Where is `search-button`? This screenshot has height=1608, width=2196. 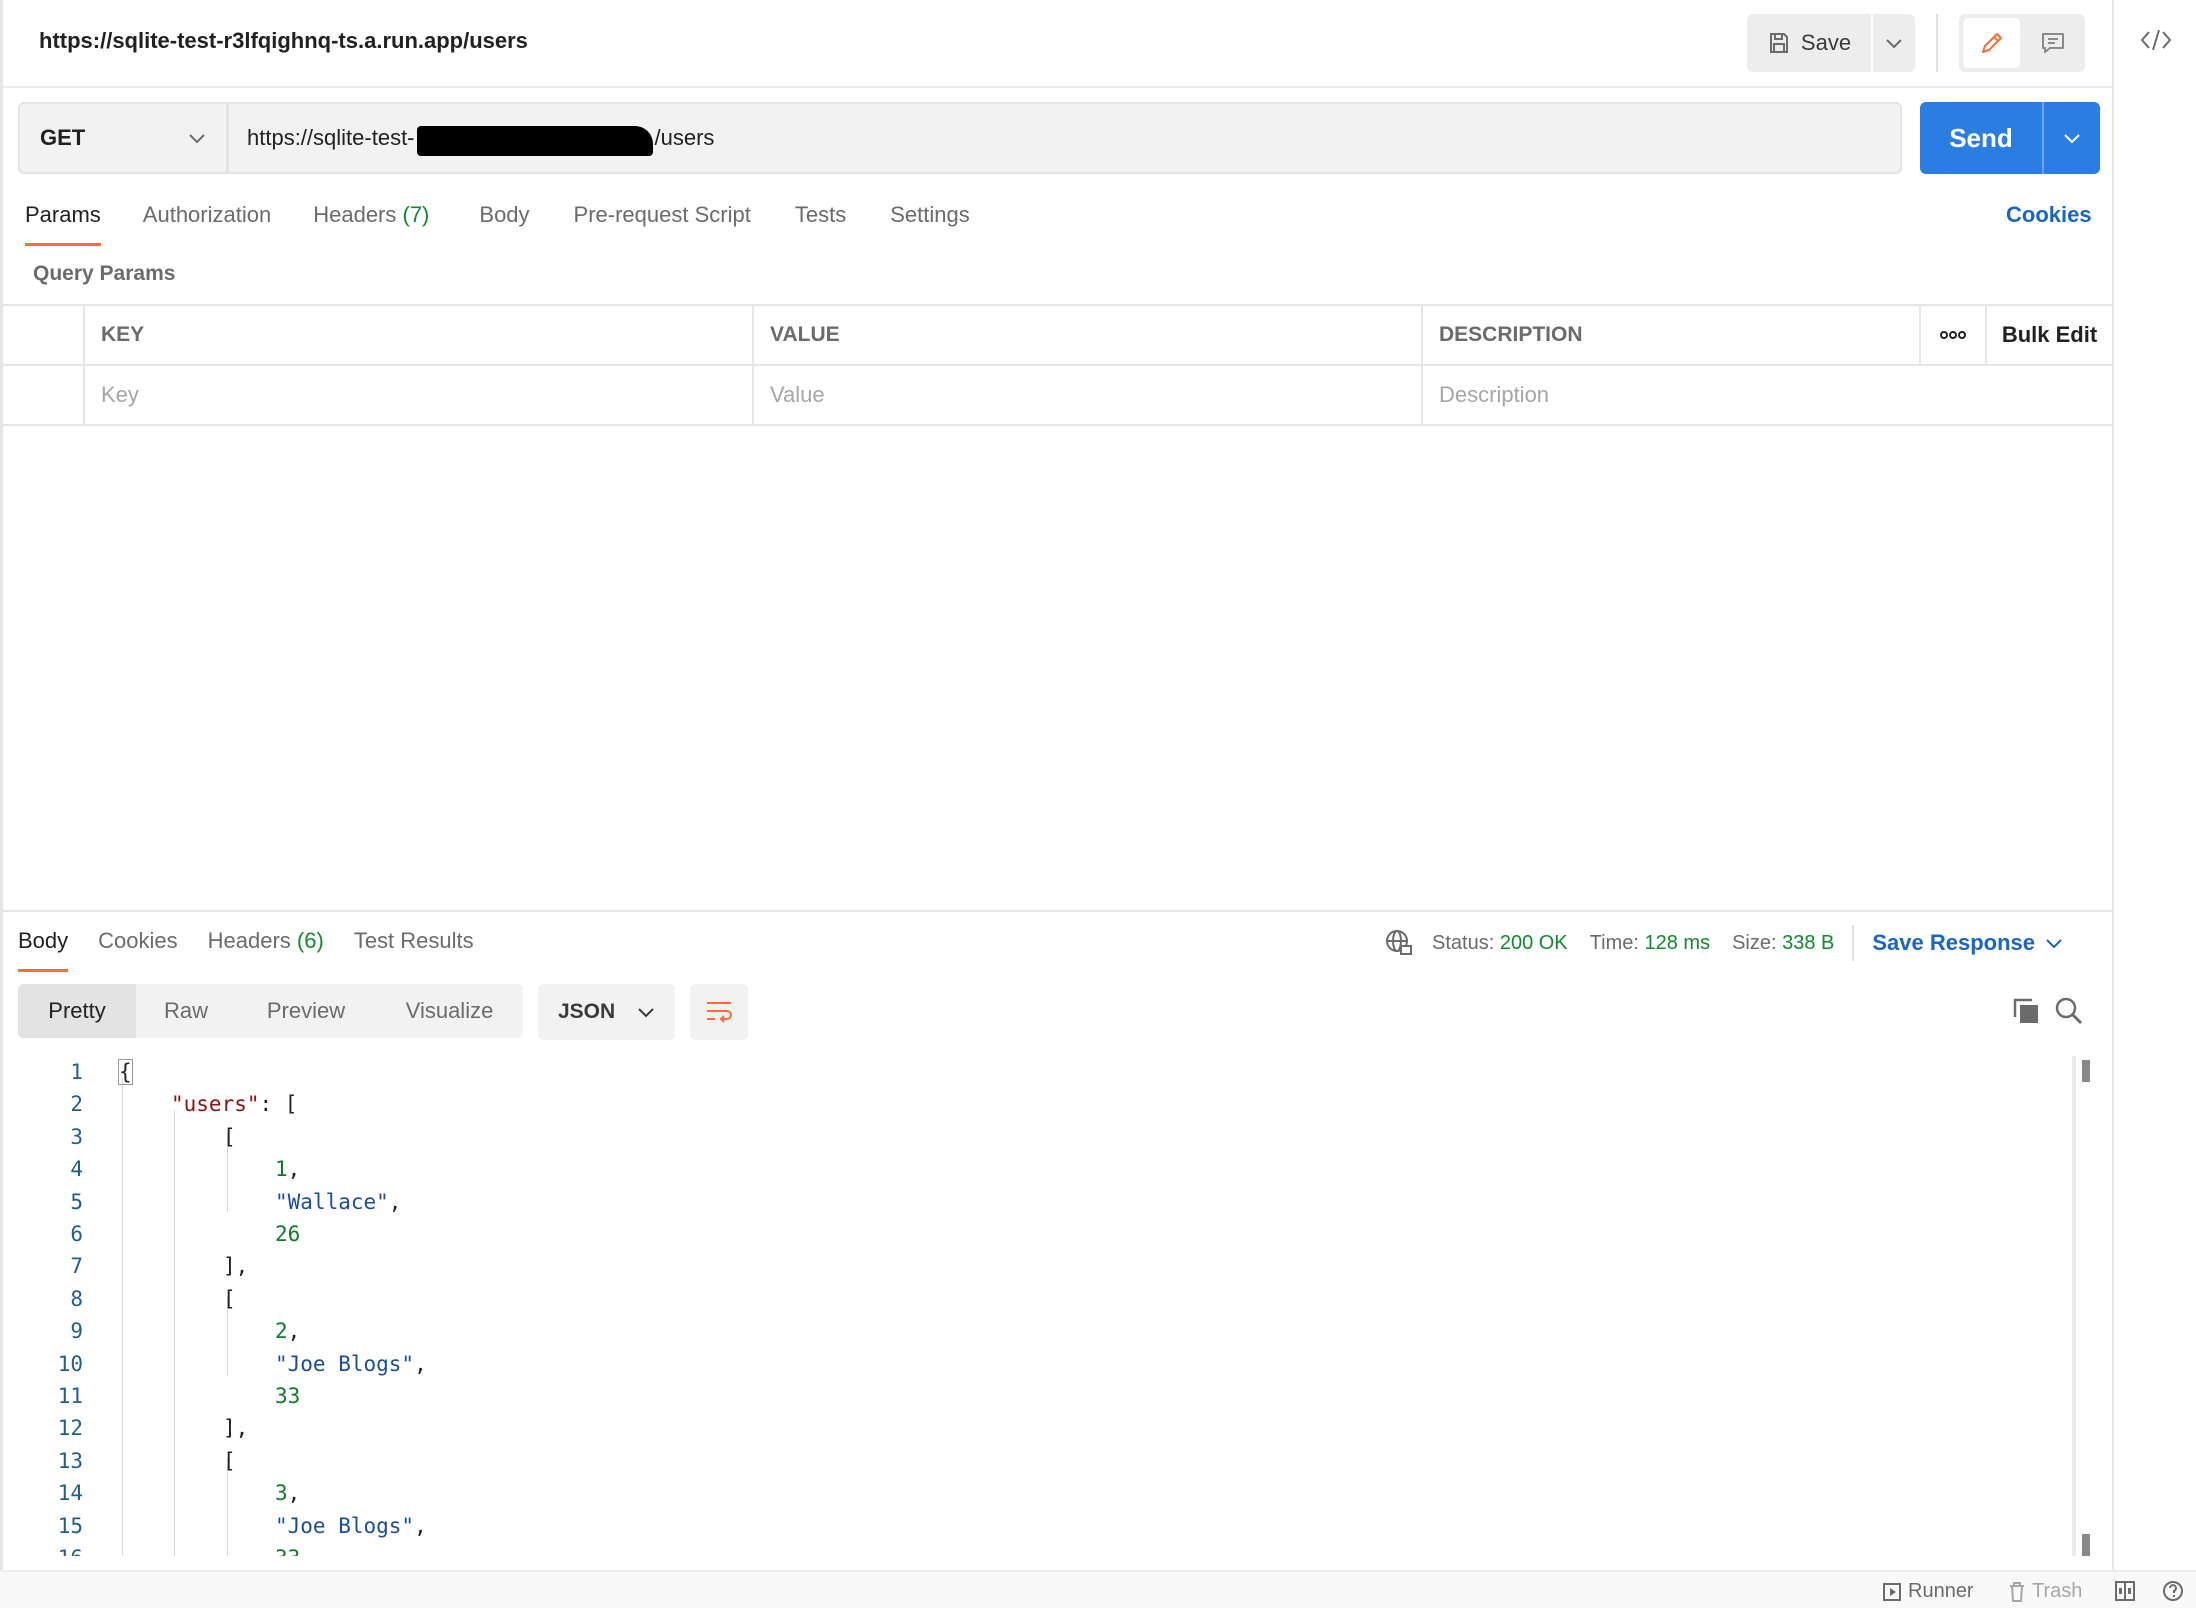 search-button is located at coordinates (2069, 1011).